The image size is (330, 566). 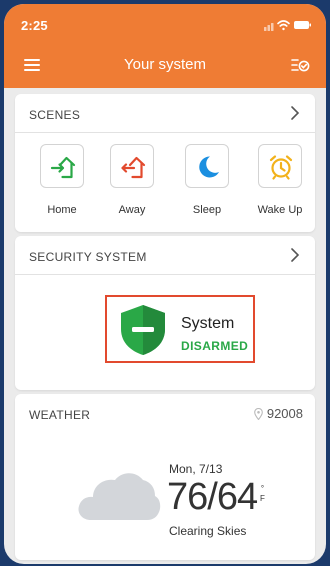 What do you see at coordinates (60, 415) in the screenshot?
I see `weather-title: WEATHER` at bounding box center [60, 415].